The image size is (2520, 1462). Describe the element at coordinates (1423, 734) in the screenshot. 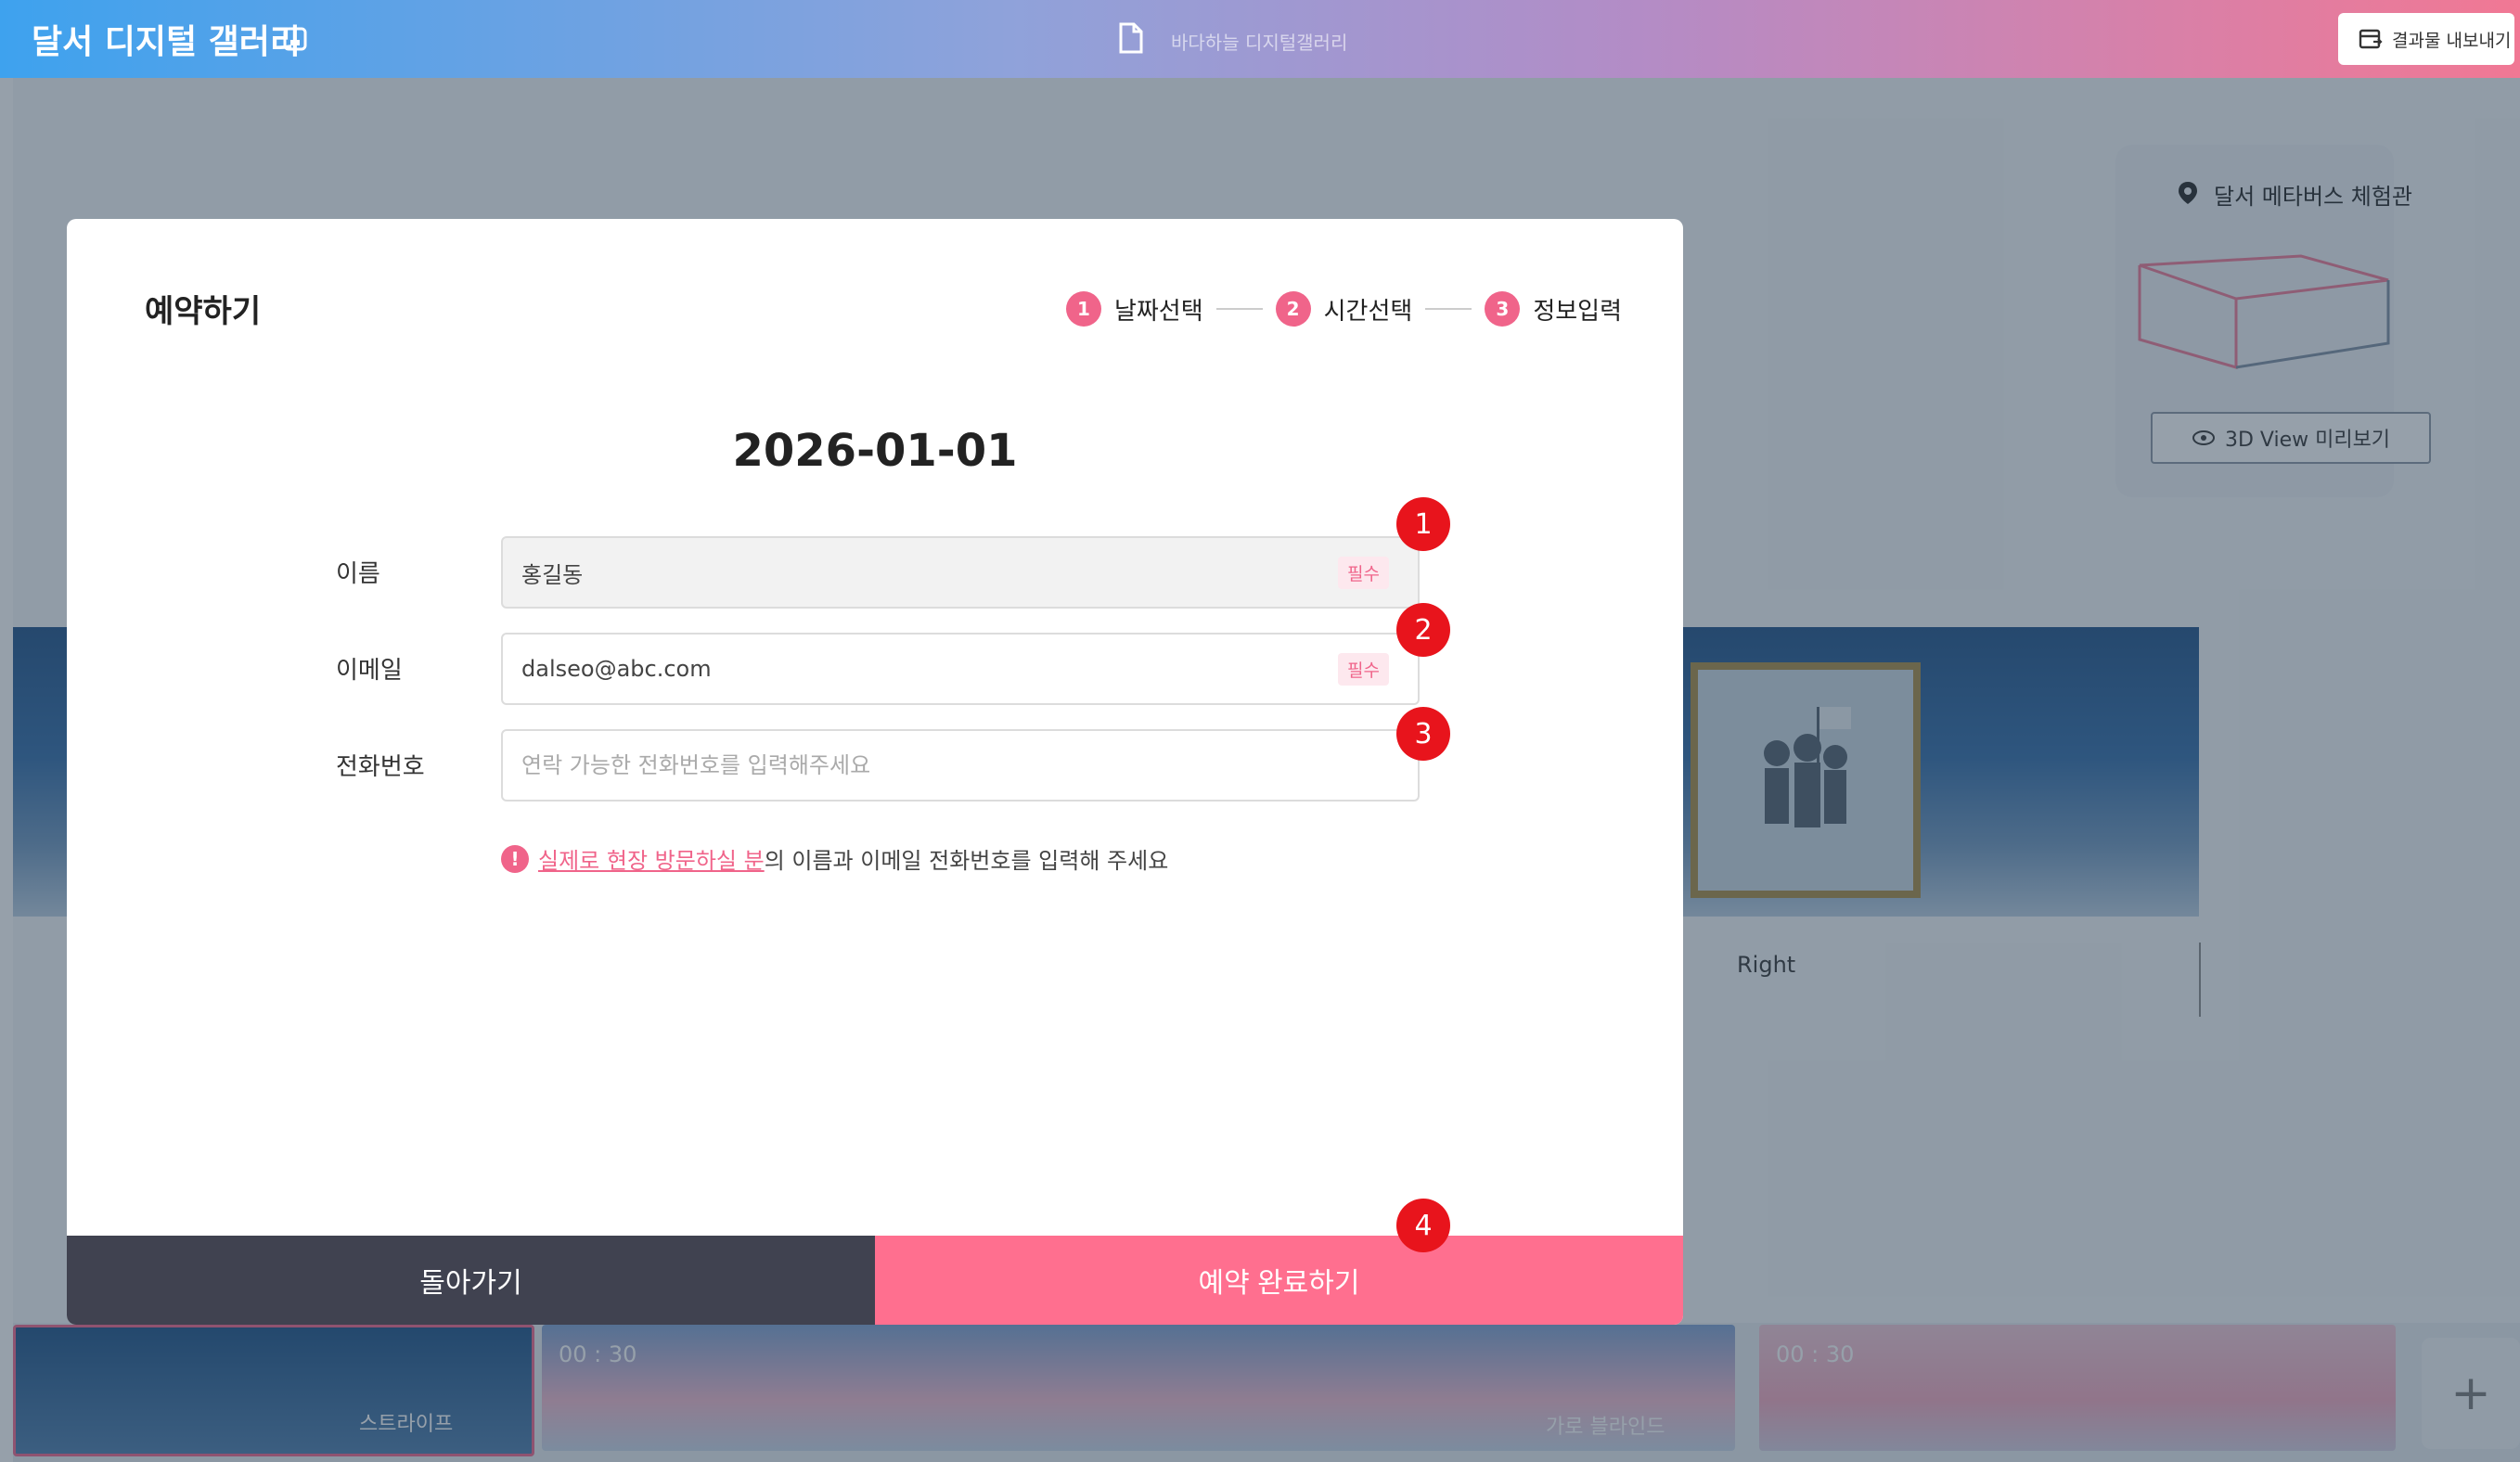

I see `annotation-marker-3: 3` at that location.